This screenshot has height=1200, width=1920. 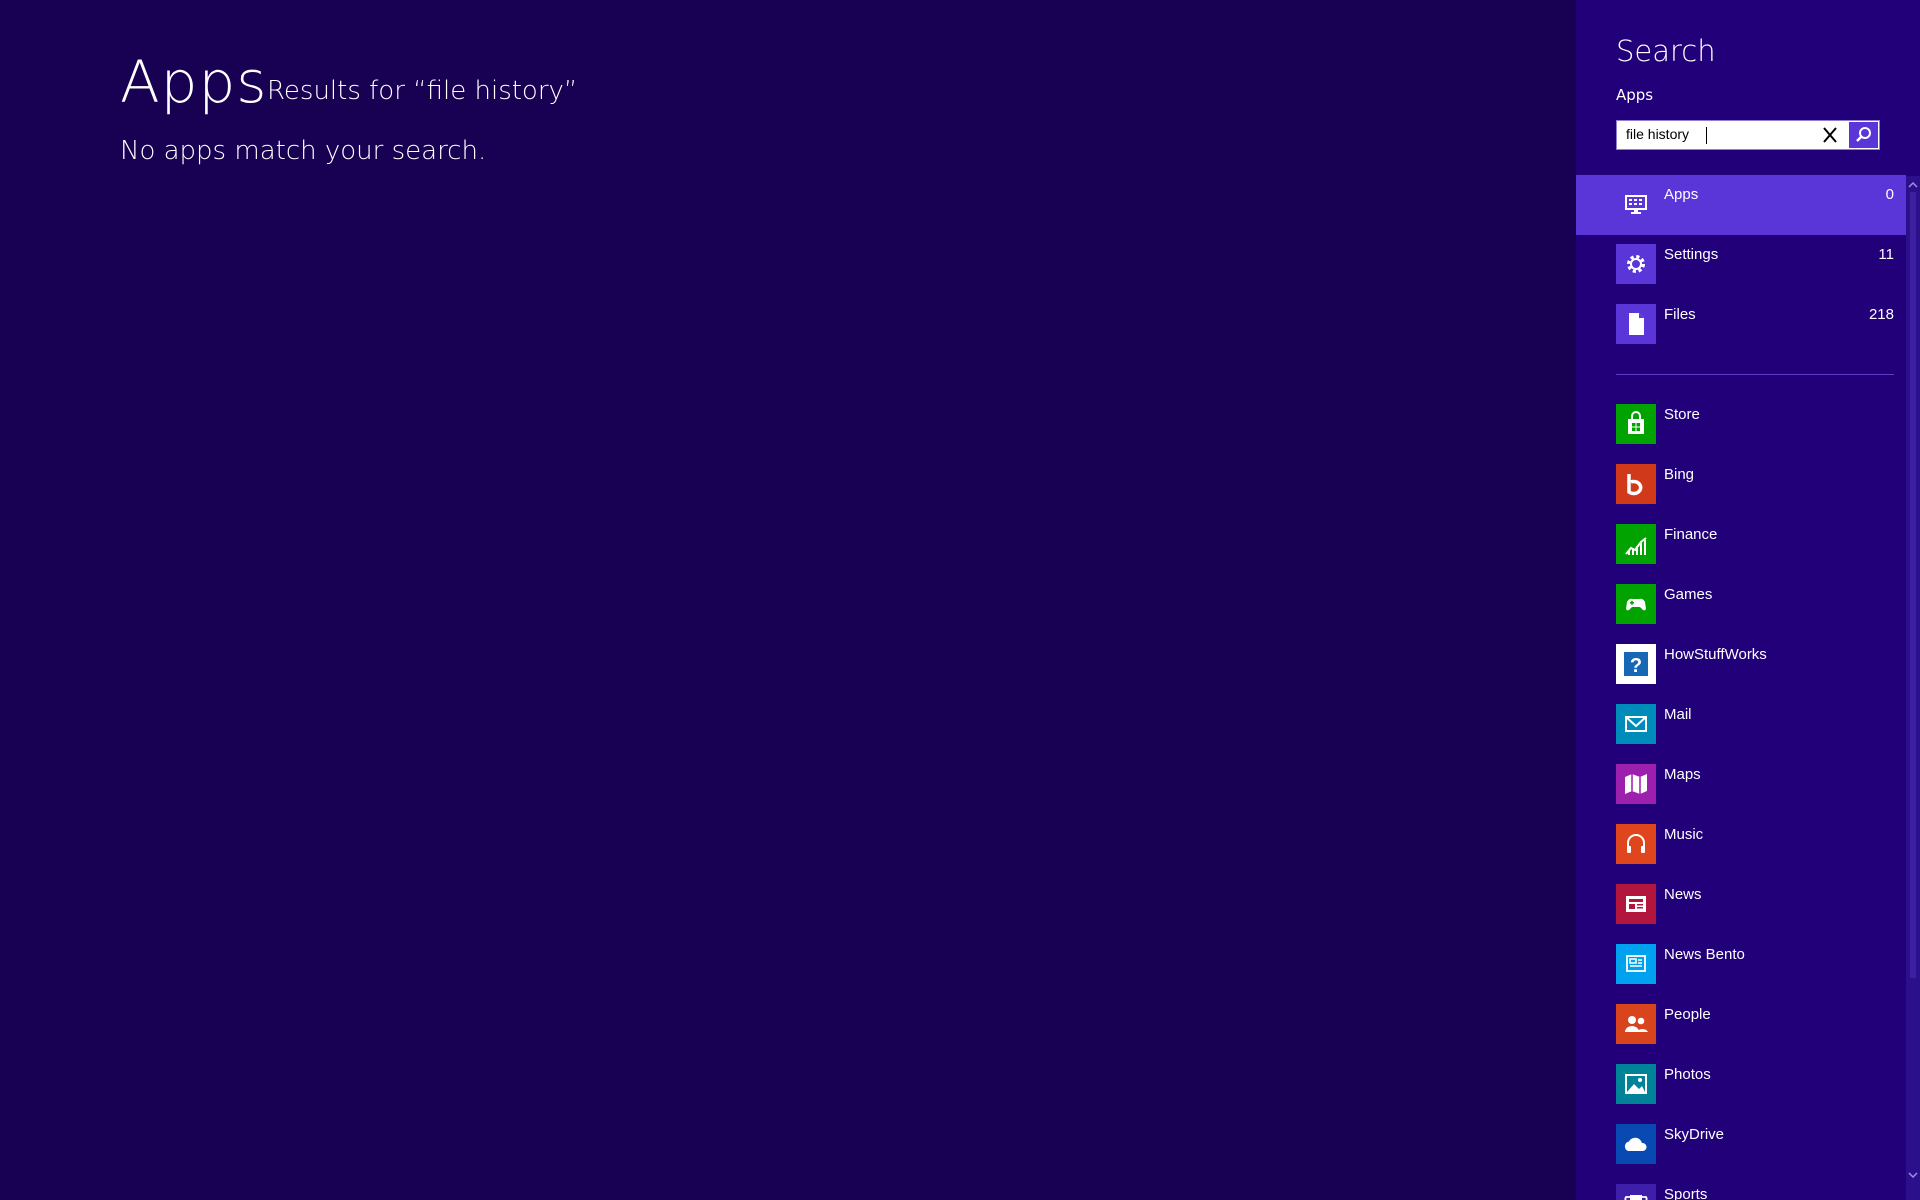 What do you see at coordinates (1688, 594) in the screenshot?
I see `item-label: Games` at bounding box center [1688, 594].